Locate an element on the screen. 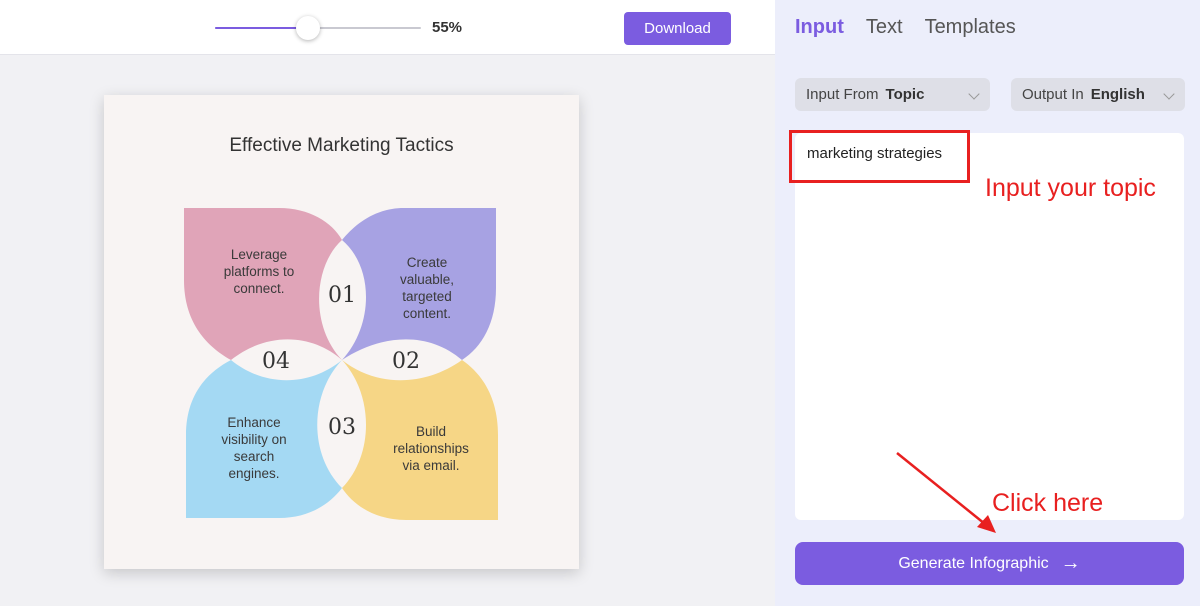 Image resolution: width=1200 pixels, height=606 pixels. topic-highlight-box is located at coordinates (879, 156).